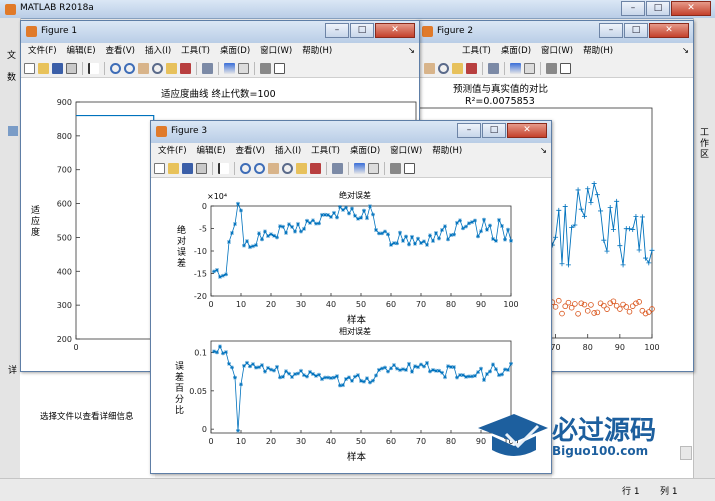 The image size is (715, 501). I want to click on fig3-abs-xtick-label: 70, so click(421, 304).